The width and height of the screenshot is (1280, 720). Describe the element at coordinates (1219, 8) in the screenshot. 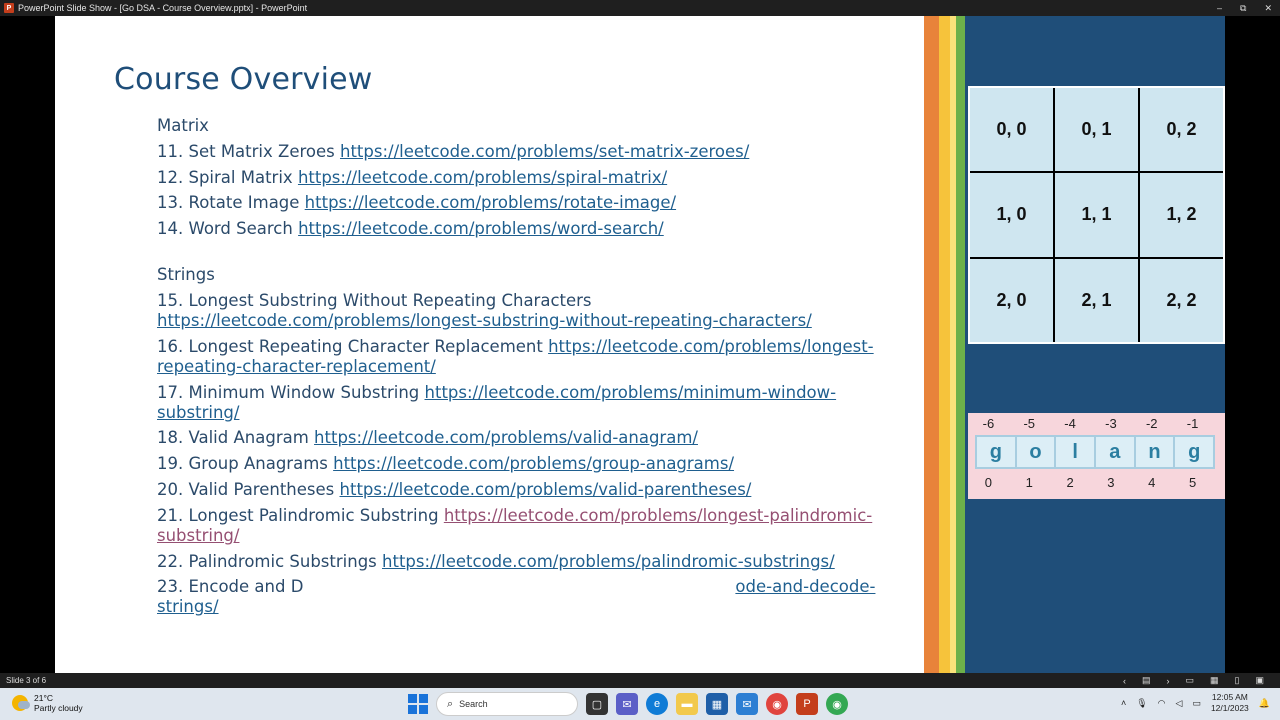

I see `minimize-button: –` at that location.